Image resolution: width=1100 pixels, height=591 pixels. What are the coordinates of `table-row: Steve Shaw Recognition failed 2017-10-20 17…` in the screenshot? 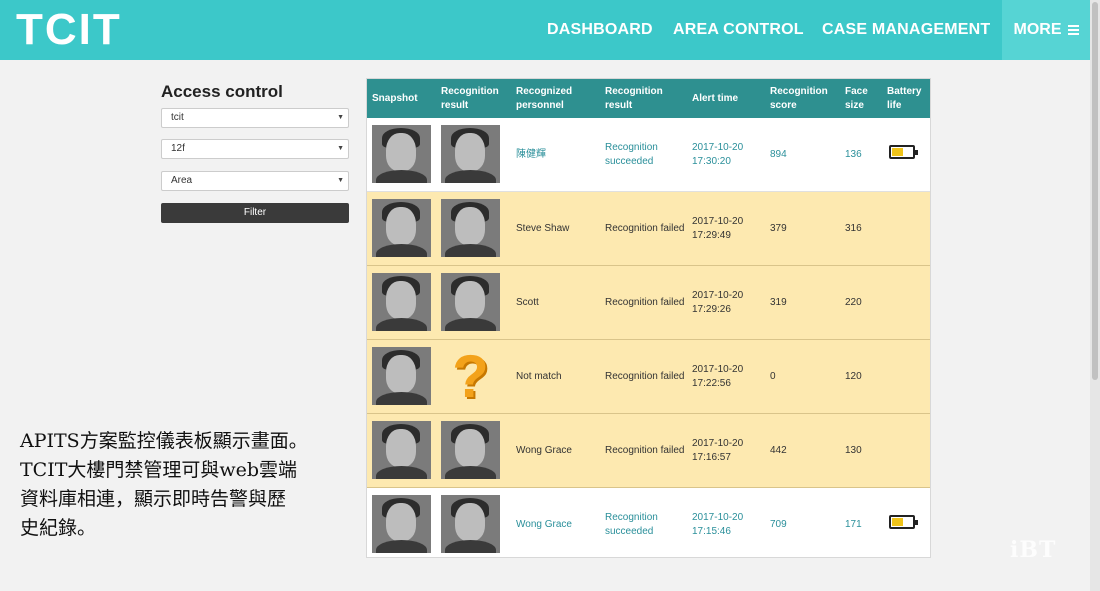 It's located at (648, 229).